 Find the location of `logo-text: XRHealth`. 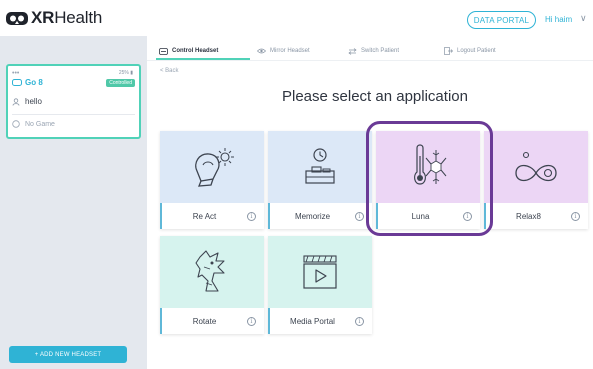

logo-text: XRHealth is located at coordinates (67, 17).